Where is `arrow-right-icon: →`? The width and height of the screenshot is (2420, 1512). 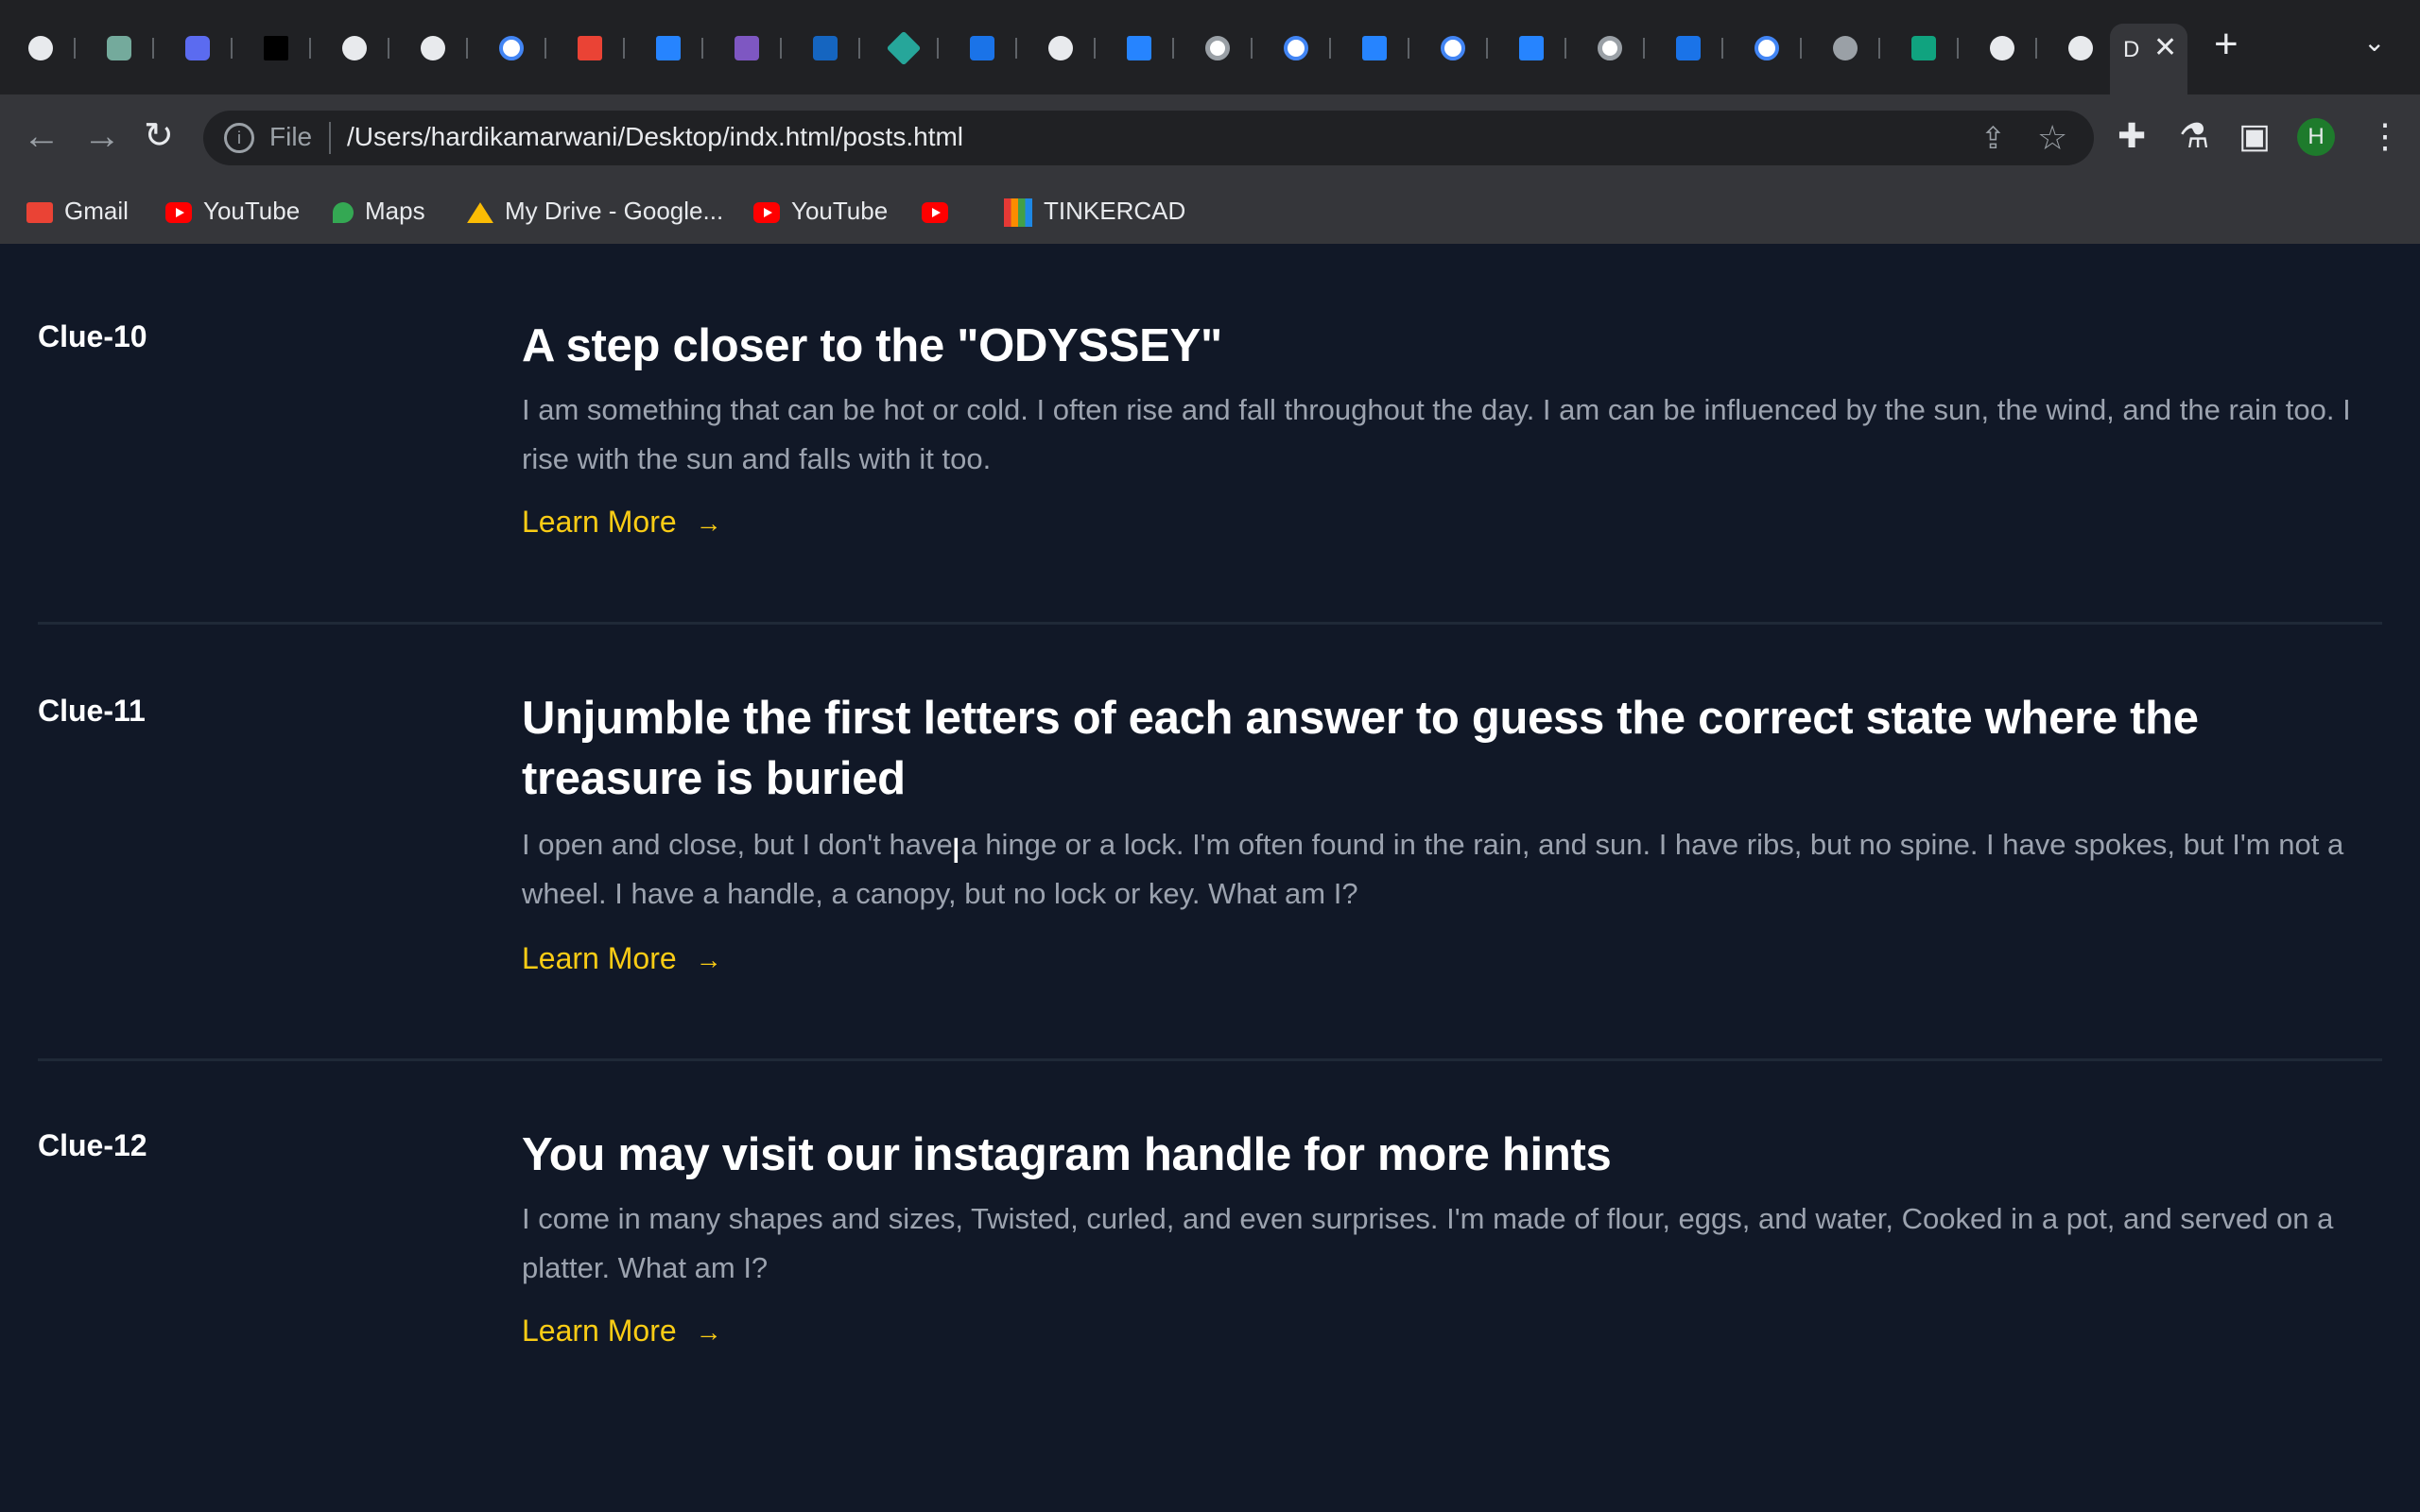
arrow-right-icon: → is located at coordinates (708, 959).